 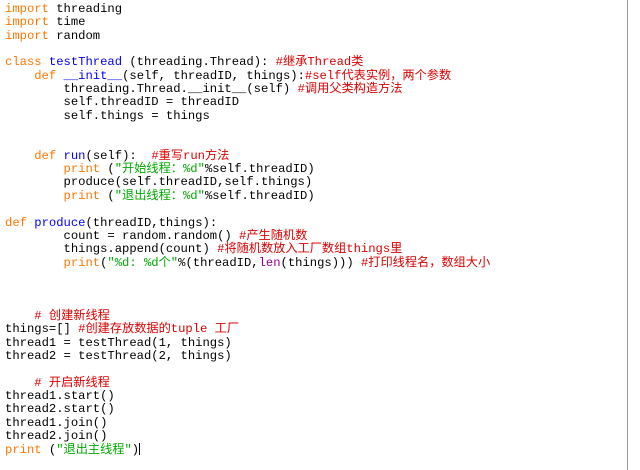 I want to click on code-token: "退出线程：%d", so click(x=159, y=195).